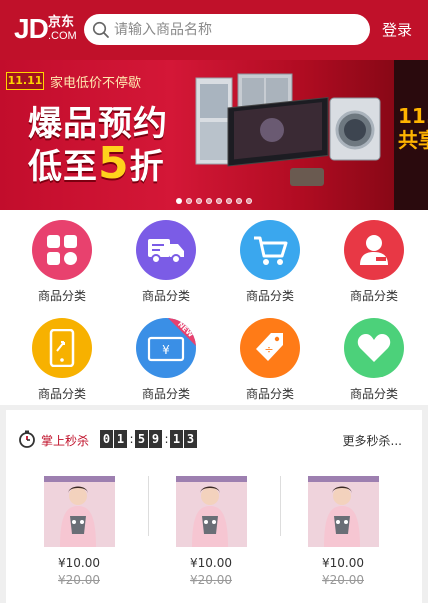  Describe the element at coordinates (61, 22) in the screenshot. I see `logo-cn-text: 京东` at that location.